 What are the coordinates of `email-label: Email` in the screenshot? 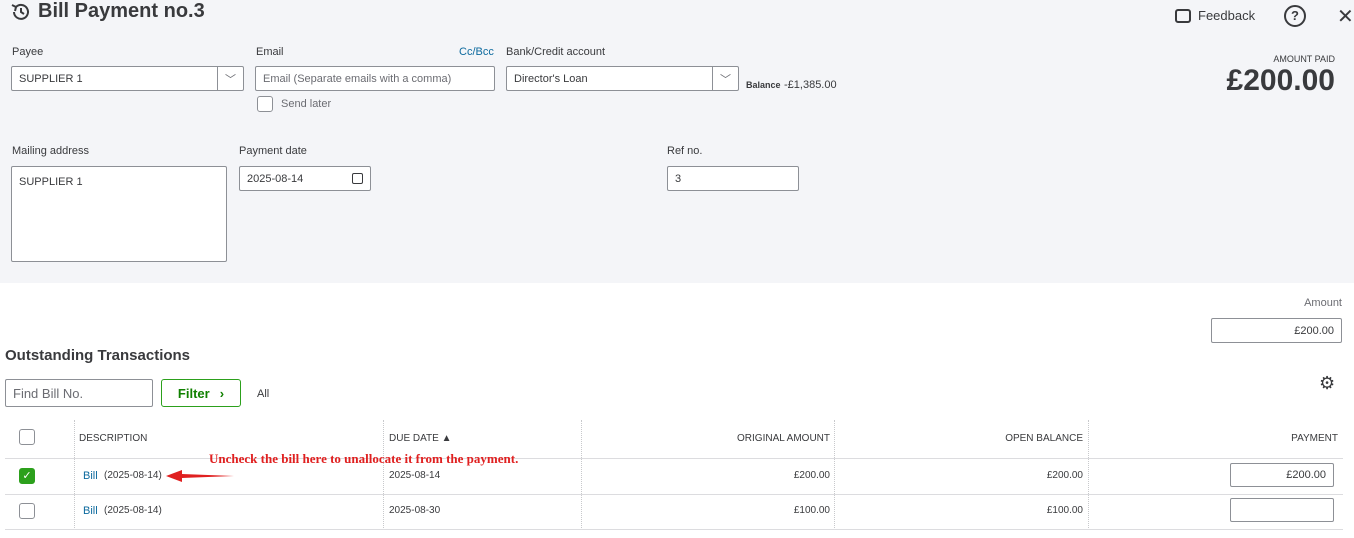 It's located at (270, 52).